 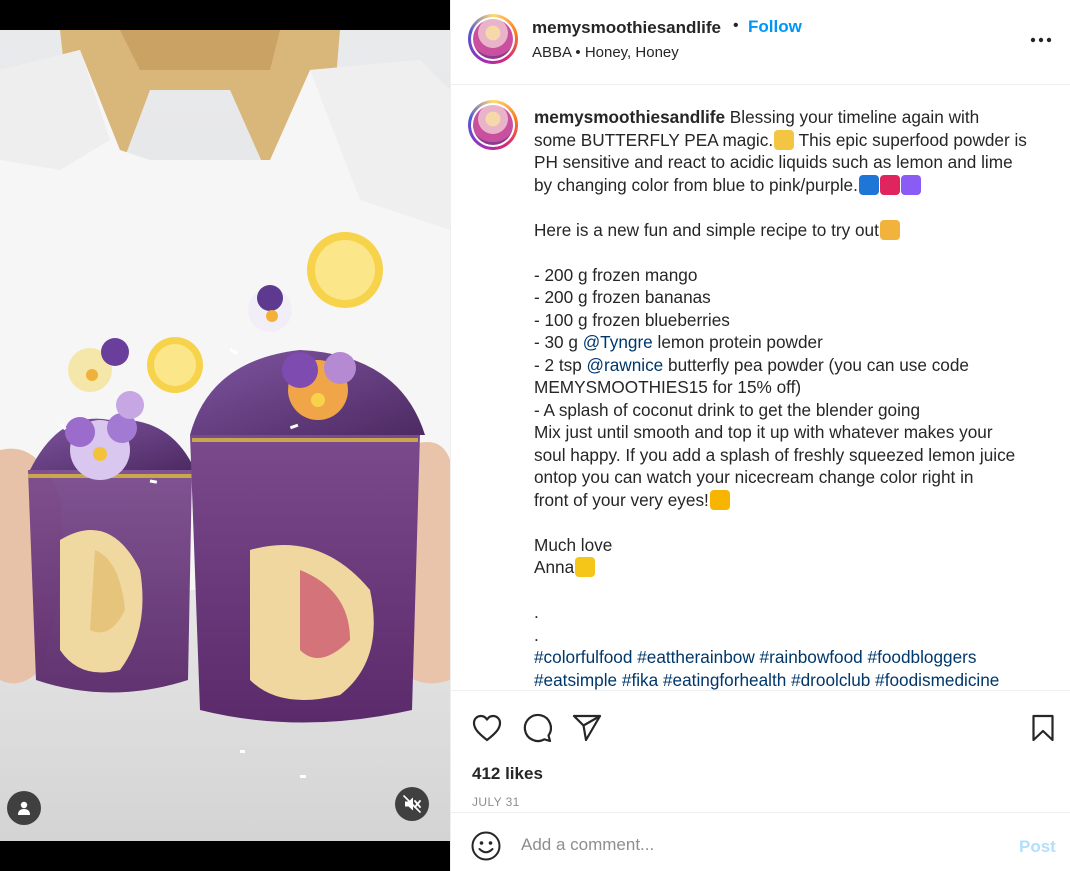 What do you see at coordinates (937, 680) in the screenshot?
I see `hashtag-link: #foodismedicine` at bounding box center [937, 680].